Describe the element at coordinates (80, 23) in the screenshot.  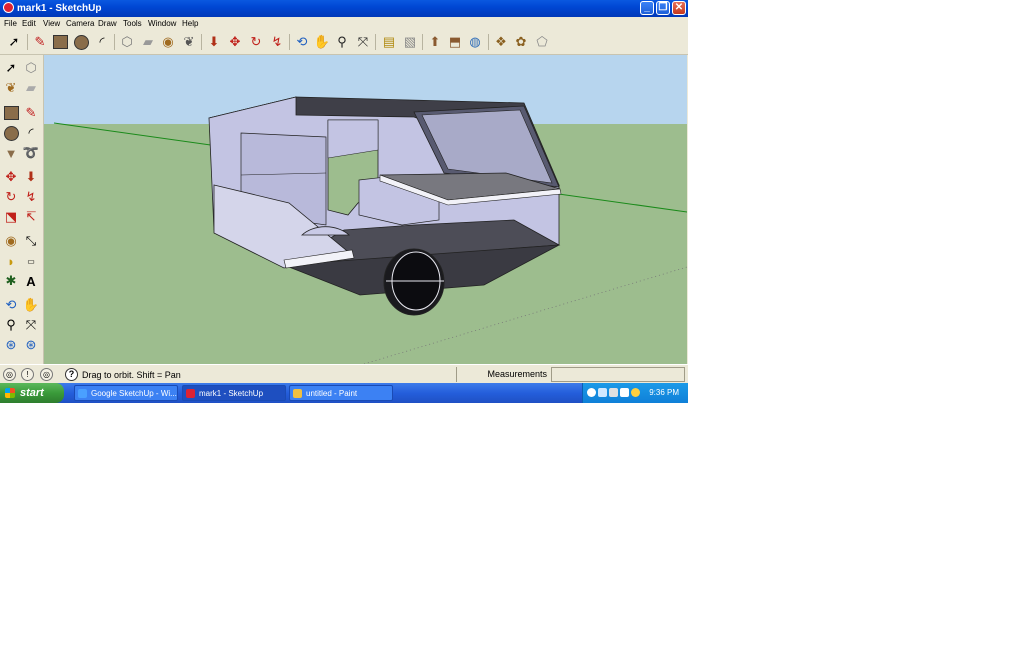
I see `menu-camera: Camera` at that location.